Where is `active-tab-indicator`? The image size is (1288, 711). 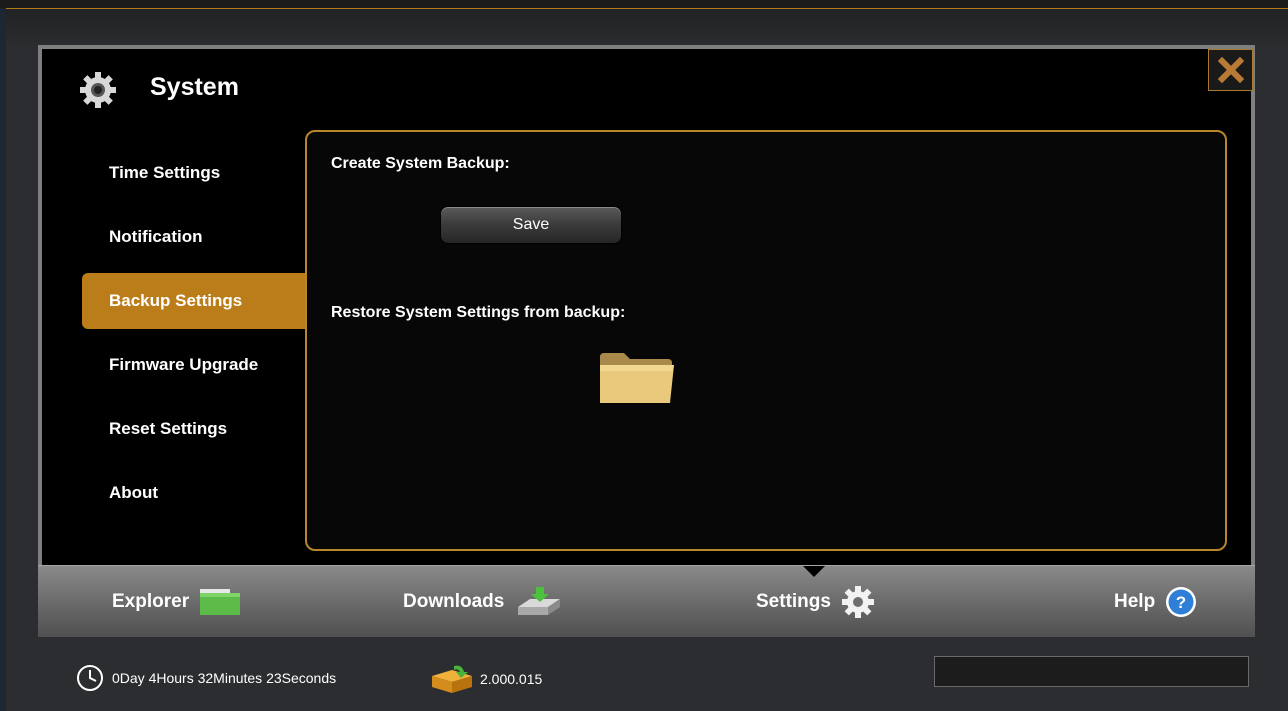
active-tab-indicator is located at coordinates (814, 571).